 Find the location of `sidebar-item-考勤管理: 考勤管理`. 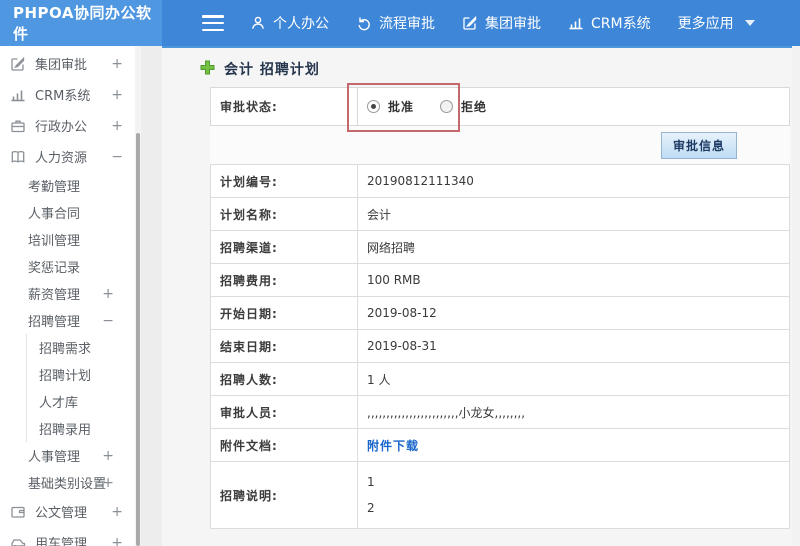

sidebar-item-考勤管理: 考勤管理 is located at coordinates (70, 185).